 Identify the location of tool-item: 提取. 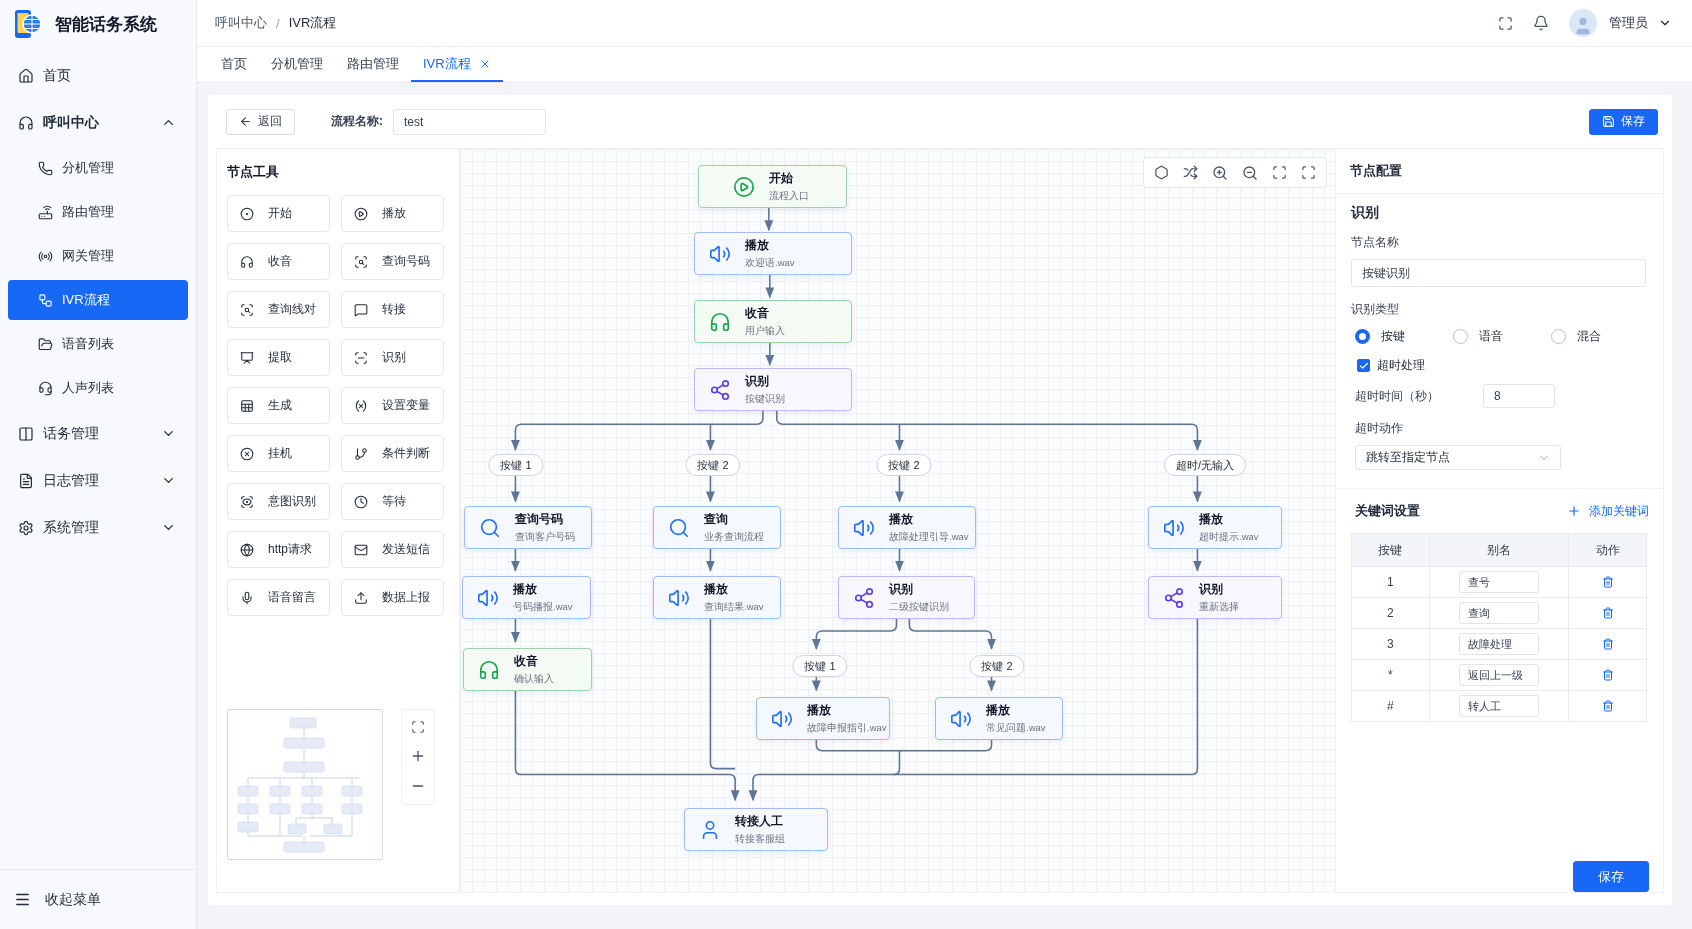
(278, 357).